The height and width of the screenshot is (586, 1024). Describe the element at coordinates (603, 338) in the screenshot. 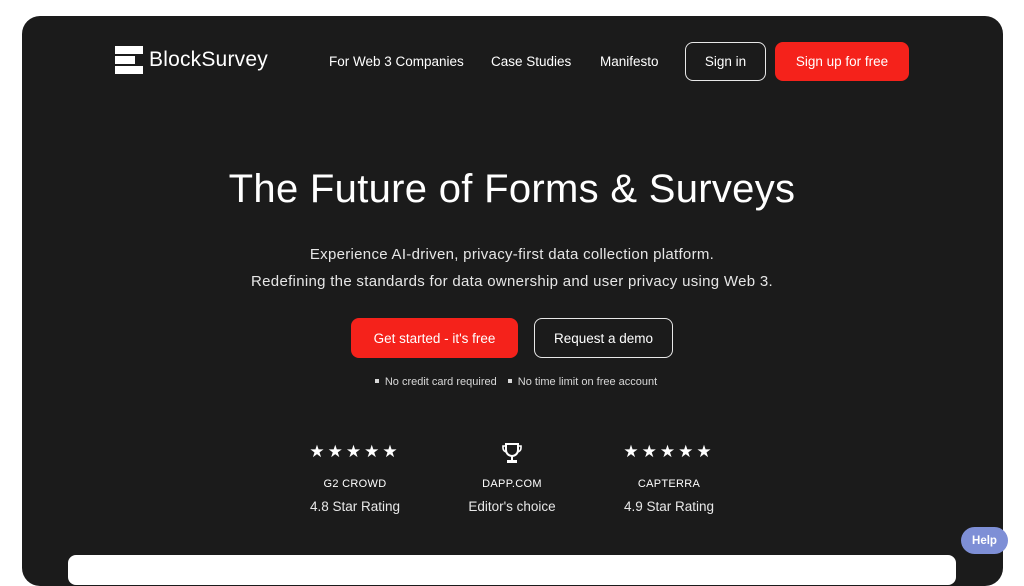

I see `request-demo-button: Request a demo` at that location.